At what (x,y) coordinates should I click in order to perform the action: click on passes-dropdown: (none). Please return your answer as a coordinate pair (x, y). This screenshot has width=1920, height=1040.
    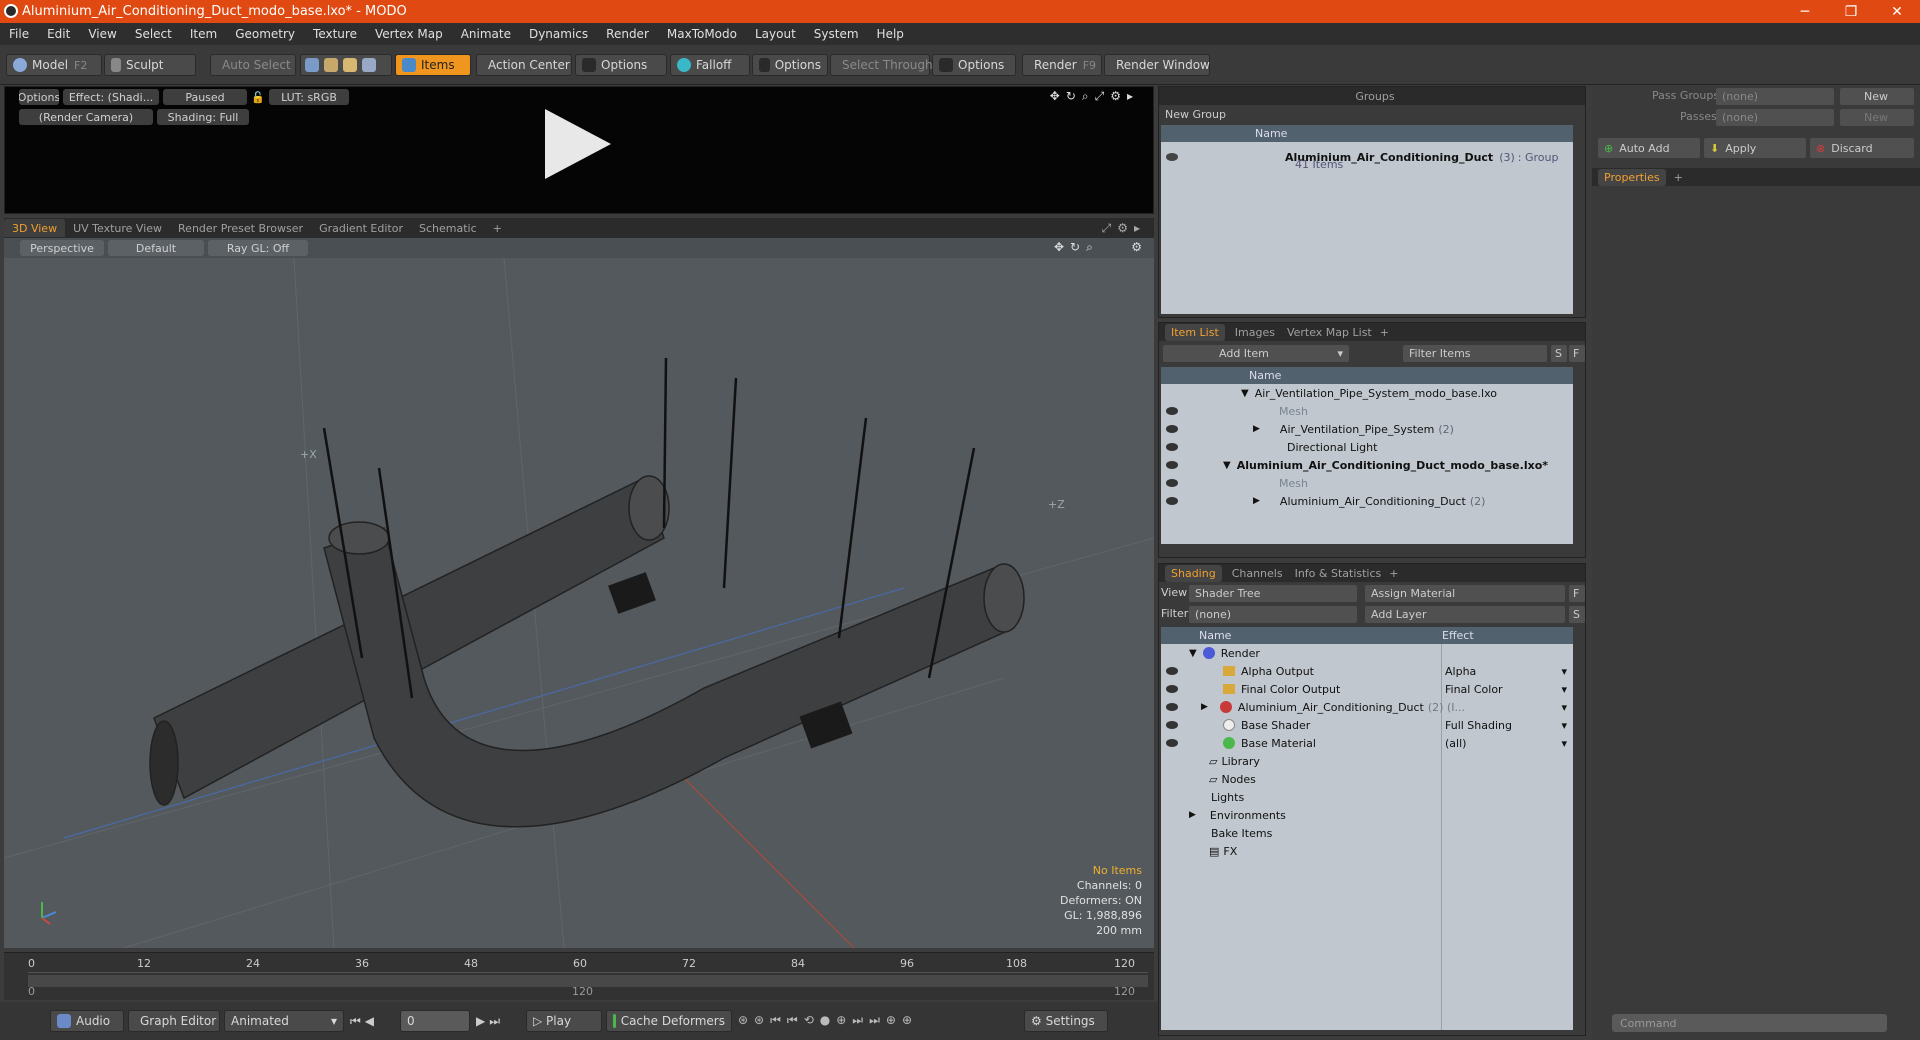
    Looking at the image, I should click on (1775, 117).